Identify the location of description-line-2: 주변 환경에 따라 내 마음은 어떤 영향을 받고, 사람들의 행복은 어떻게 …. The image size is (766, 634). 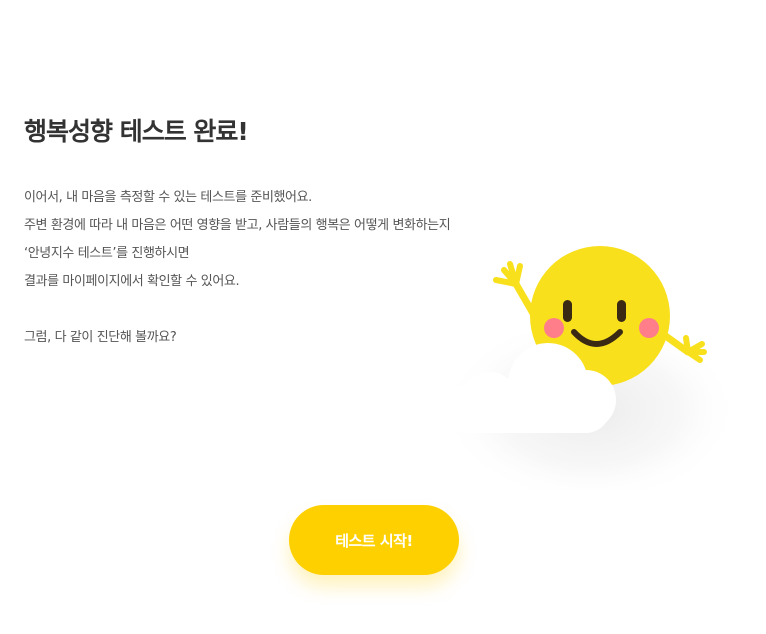
(237, 225).